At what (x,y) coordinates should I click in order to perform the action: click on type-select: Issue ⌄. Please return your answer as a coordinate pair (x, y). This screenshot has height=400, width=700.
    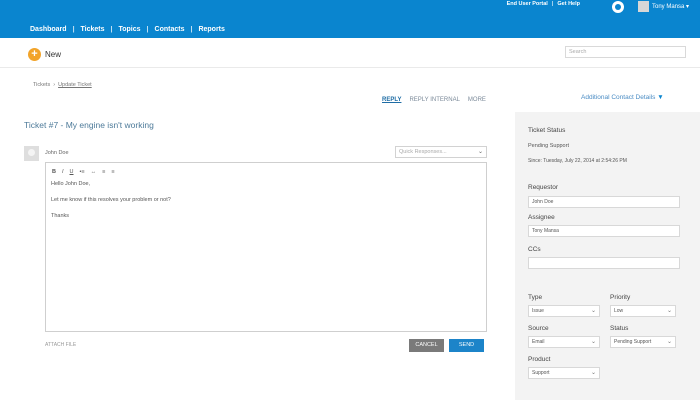
    Looking at the image, I should click on (564, 311).